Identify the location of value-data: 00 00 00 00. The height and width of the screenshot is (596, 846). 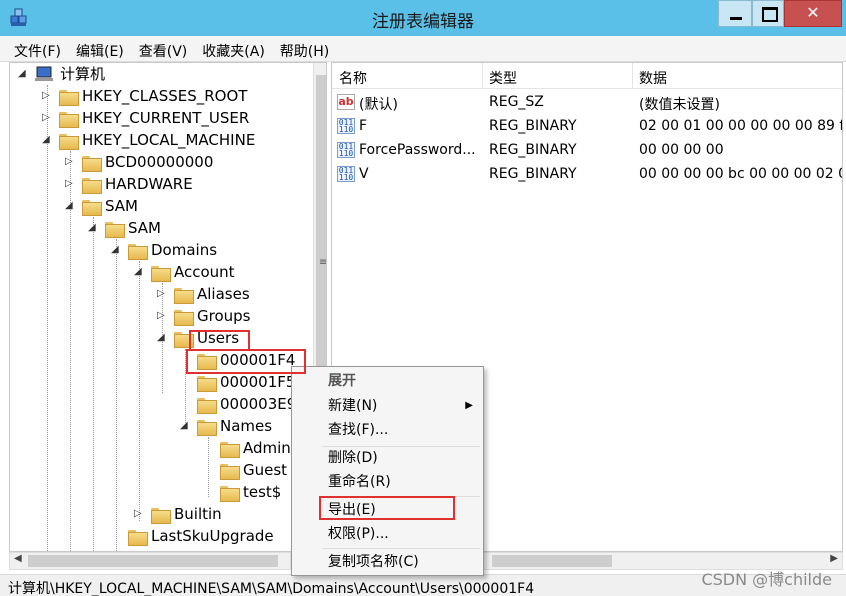
(681, 150).